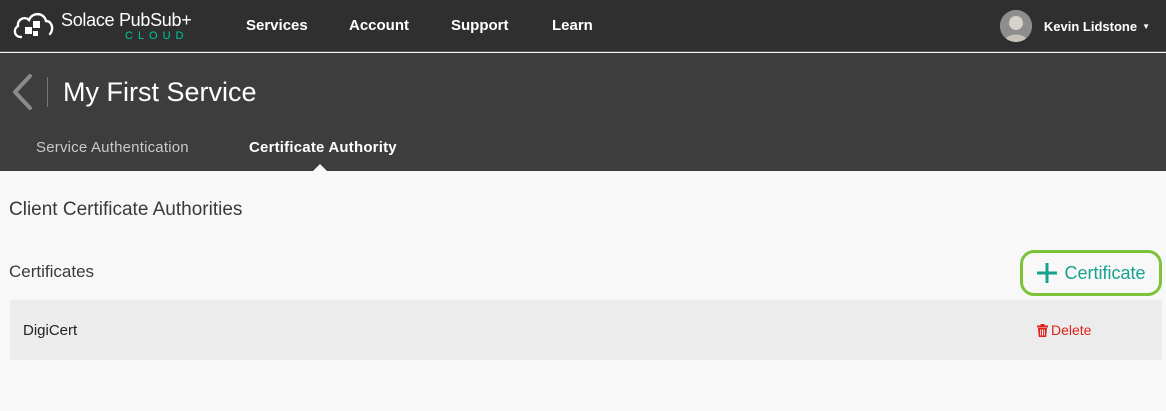  I want to click on solace-cloud-logo-icon, so click(33, 25).